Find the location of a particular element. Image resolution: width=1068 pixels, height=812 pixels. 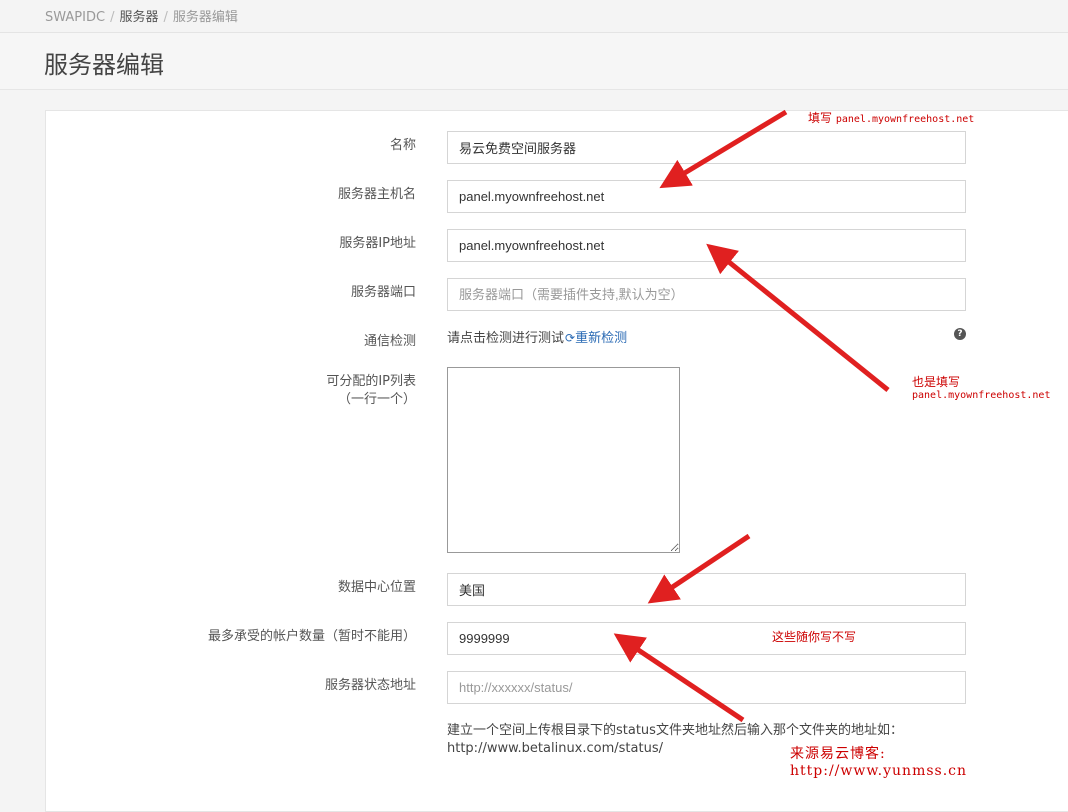

annotation-ip-value: panel.myownfreehost.net is located at coordinates (981, 395).